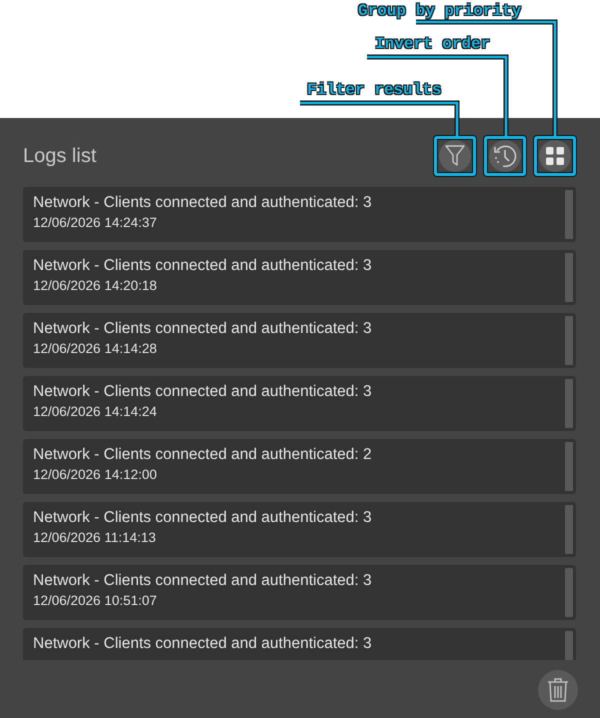 The height and width of the screenshot is (718, 600). What do you see at coordinates (299, 466) in the screenshot?
I see `log-item: Network - Clients connected and authenticated: 2 12/06/2026 14:12:00` at bounding box center [299, 466].